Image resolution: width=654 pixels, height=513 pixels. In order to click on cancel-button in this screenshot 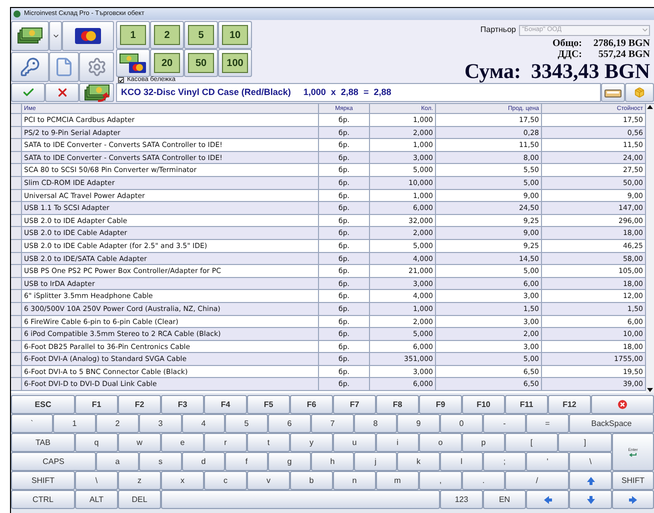, I will do `click(62, 92)`.